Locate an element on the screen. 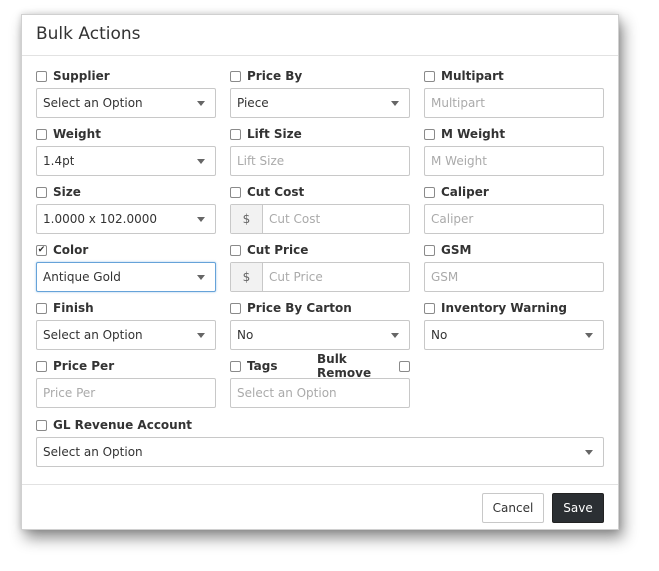 The image size is (659, 571). gl-revenue-account-field: GL Revenue Account Select an Option is located at coordinates (320, 441).